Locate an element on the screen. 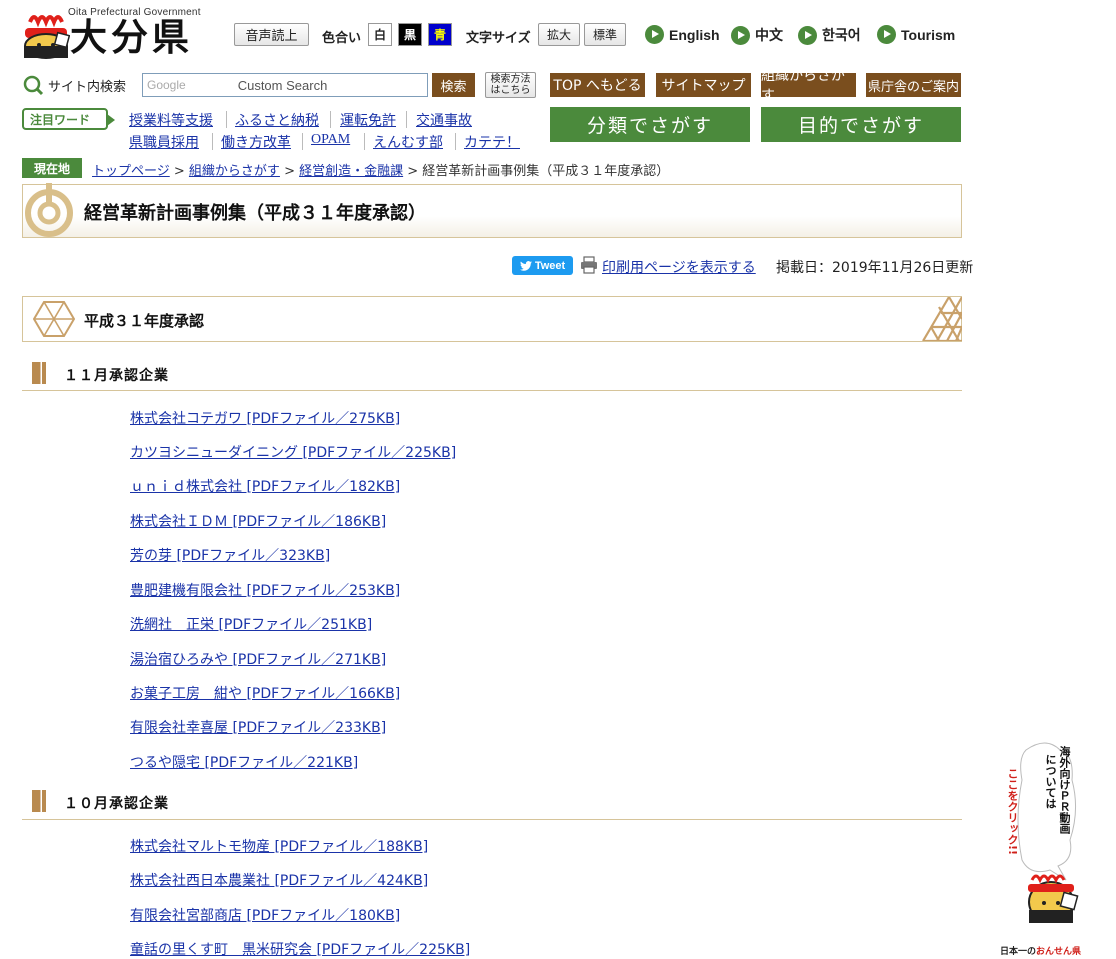 This screenshot has width=1116, height=959. breadcrumb-home-link: トップページ is located at coordinates (131, 171).